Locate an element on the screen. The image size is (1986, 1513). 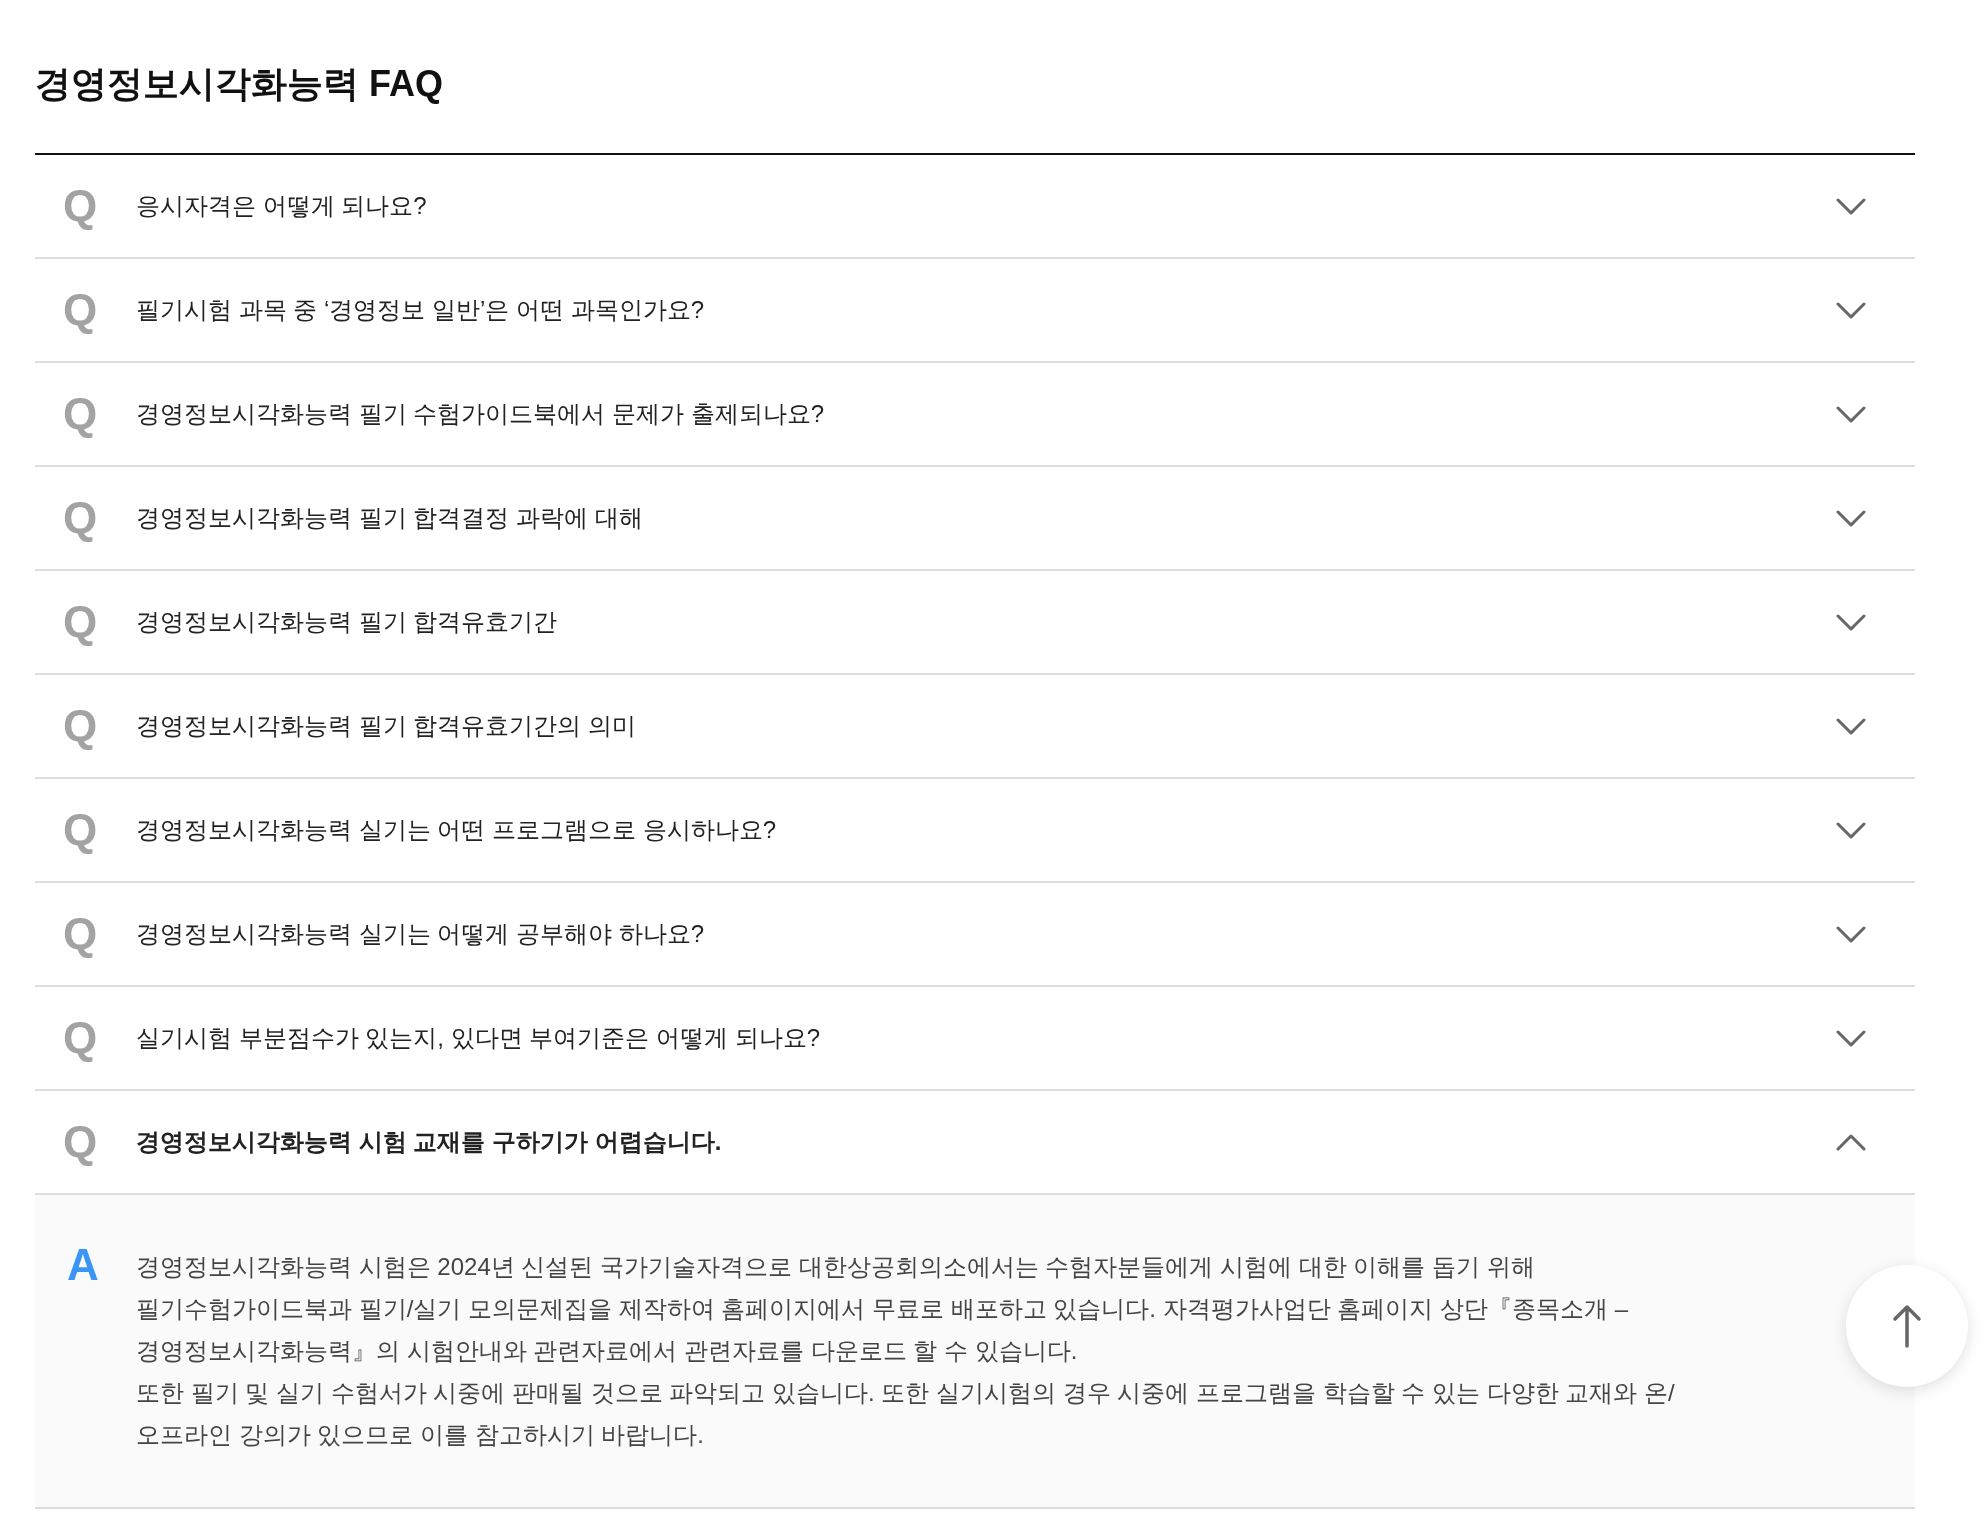
answer-paragraph: 경영정보시각화능력 시험은 2024년 신설된 국가기술자격으로 대한상공회의소에서는 수험자분들에게 시험에 대한 이해를 돕기 위해 필기수험가이드북과 필기/실기 모의문제집을 제작하여 홈페이지에서 무료로 배포하고 있습니다. 자격평가사업단 홈페이지 상단『종목소개 – 경영정보시각화능력』의 시험안내와 관련자료에서 관련자료를 다운로드 할 수 있습니다. is located at coordinates (883, 1309).